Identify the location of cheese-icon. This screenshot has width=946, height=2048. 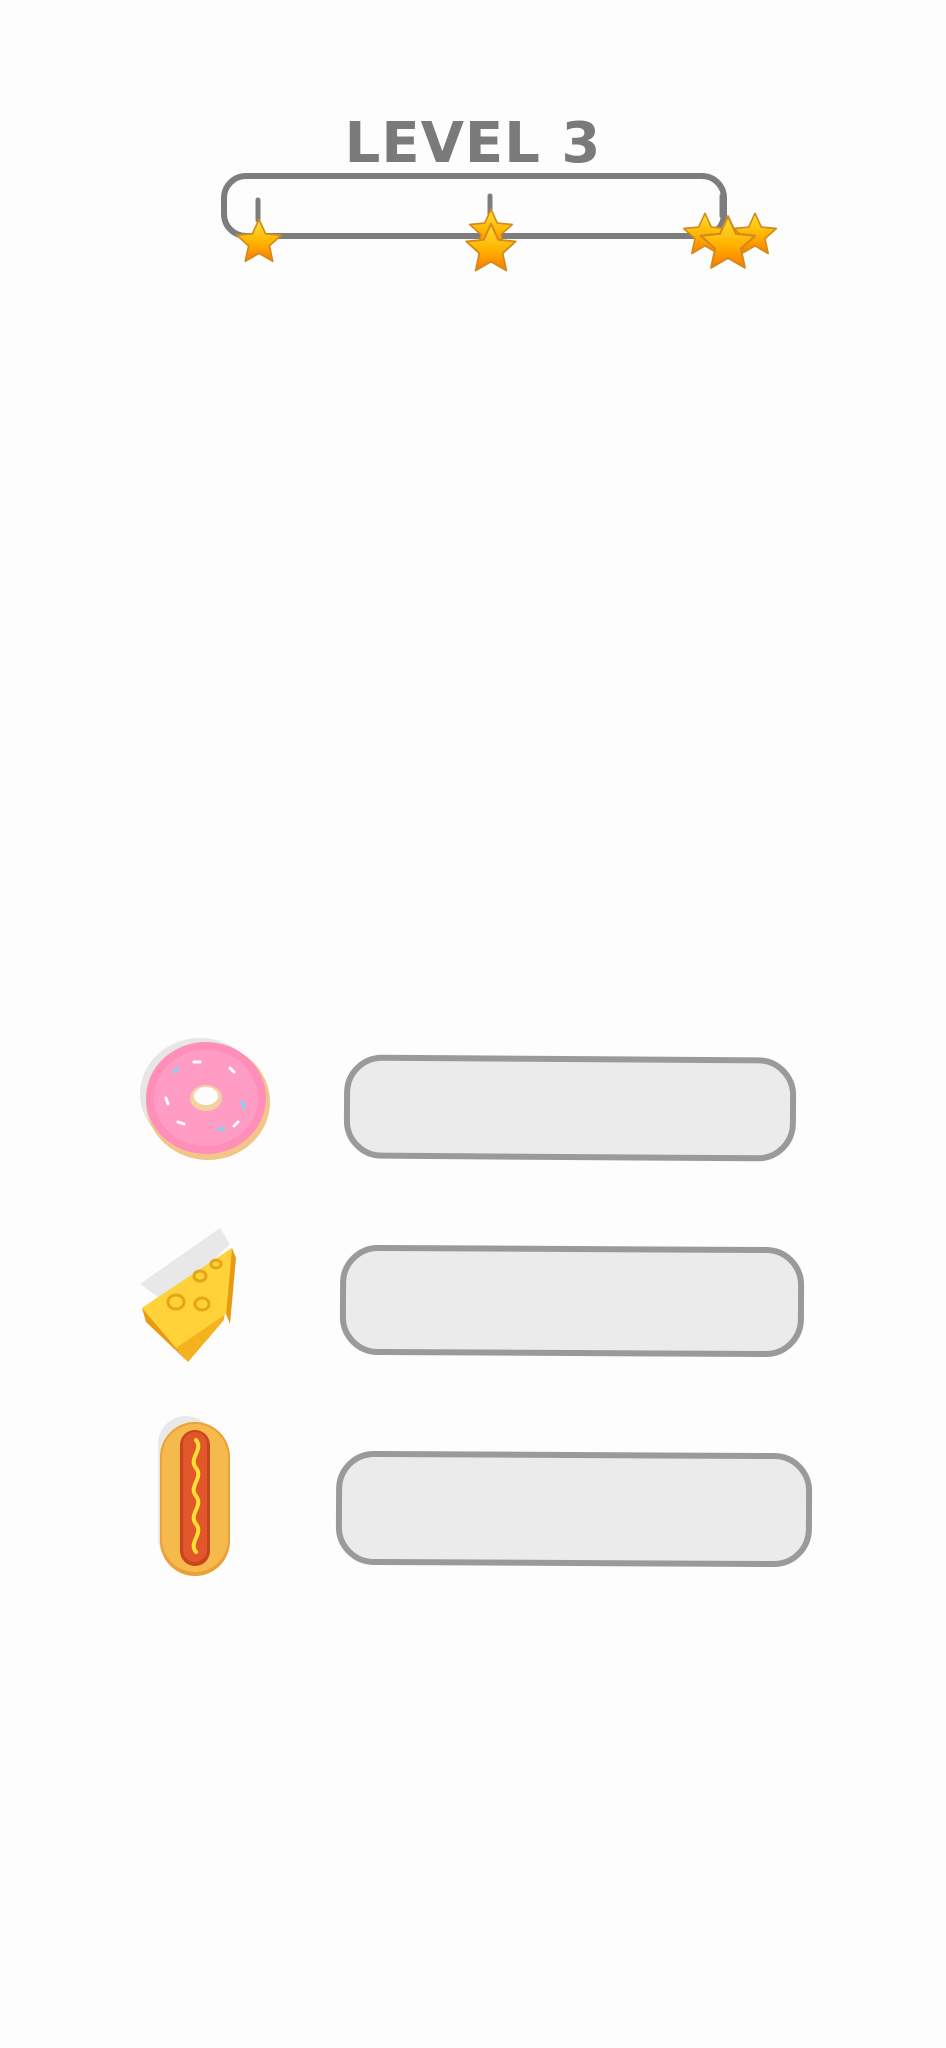
(188, 1295).